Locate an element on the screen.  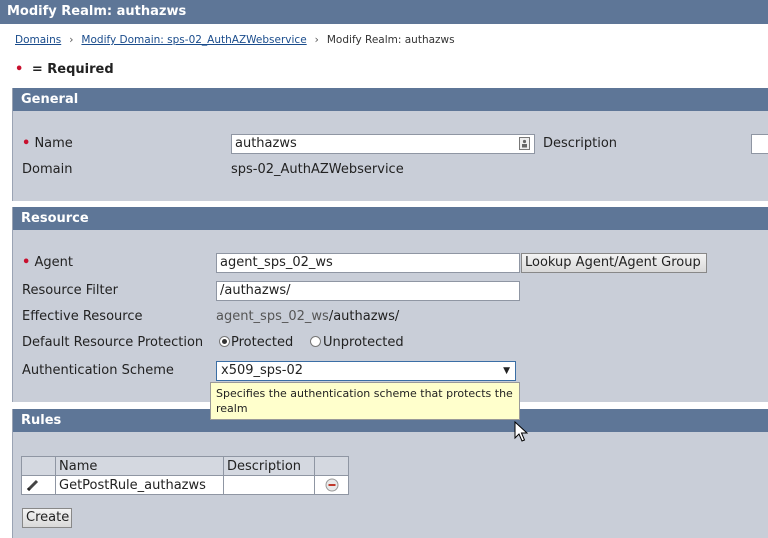
remove-icon is located at coordinates (332, 485).